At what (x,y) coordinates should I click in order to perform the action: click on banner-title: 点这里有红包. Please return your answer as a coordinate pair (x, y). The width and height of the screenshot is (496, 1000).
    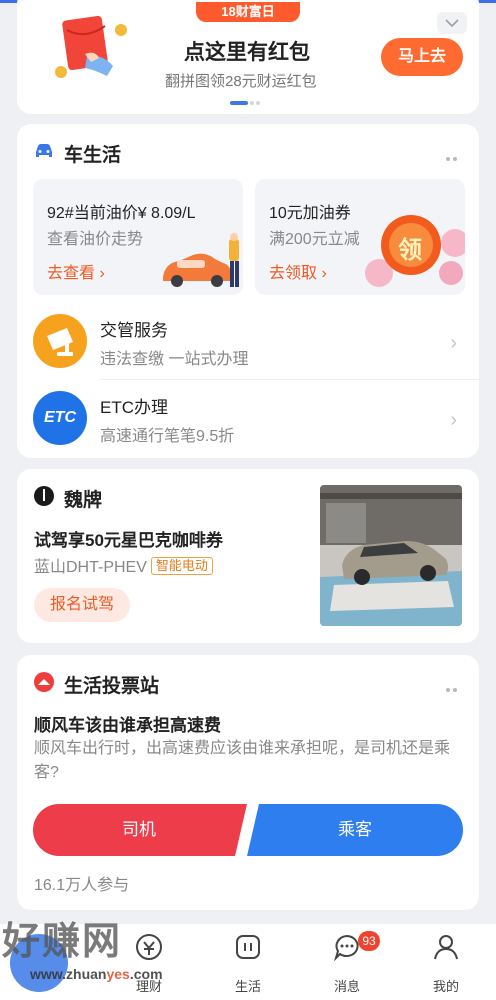
    Looking at the image, I should click on (247, 52).